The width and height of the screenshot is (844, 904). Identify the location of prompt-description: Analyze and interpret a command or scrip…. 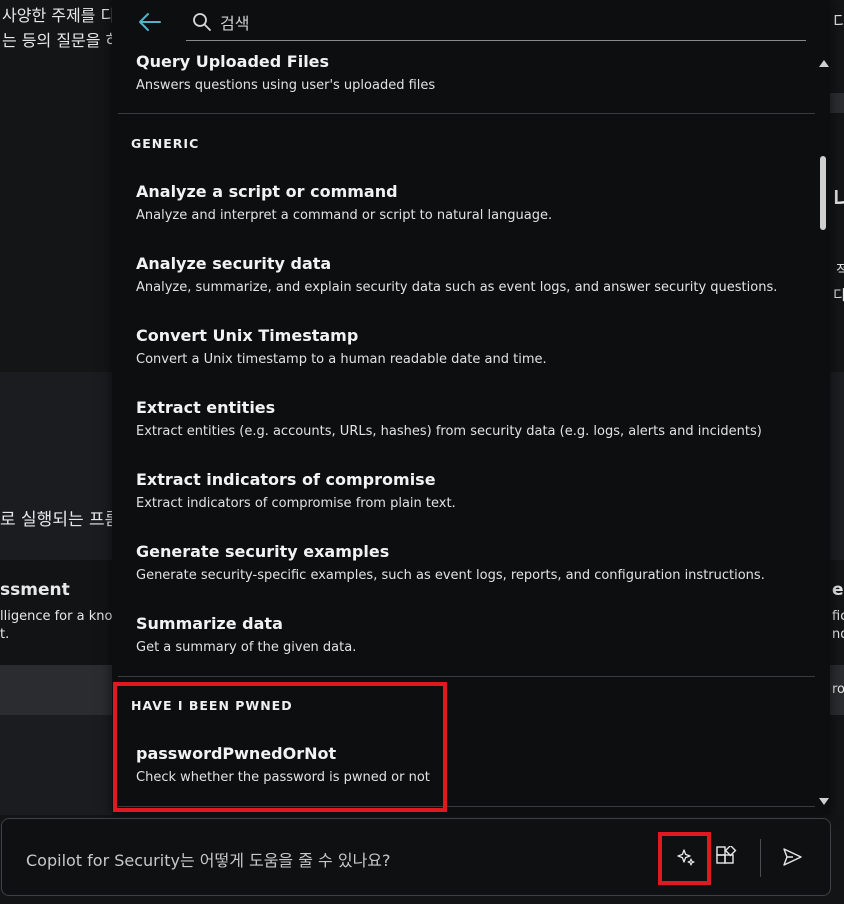
(344, 215).